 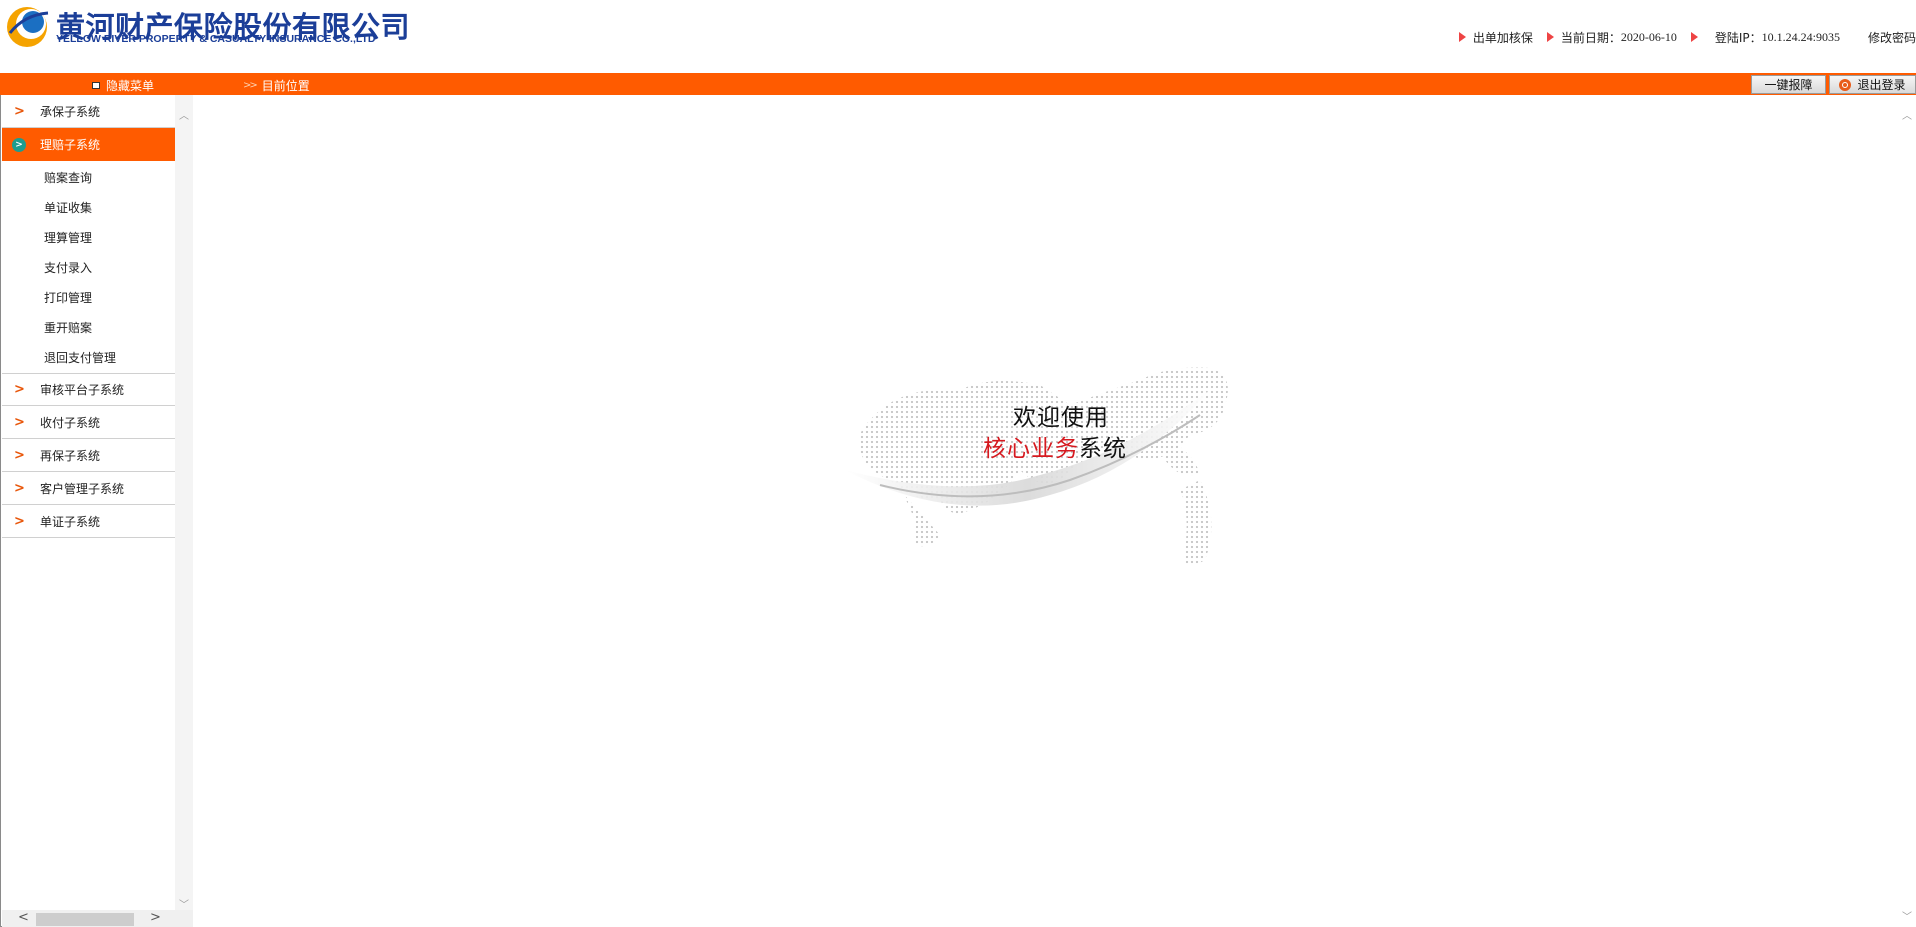 What do you see at coordinates (82, 488) in the screenshot?
I see `sidebar-item-label: 客户管理子系统` at bounding box center [82, 488].